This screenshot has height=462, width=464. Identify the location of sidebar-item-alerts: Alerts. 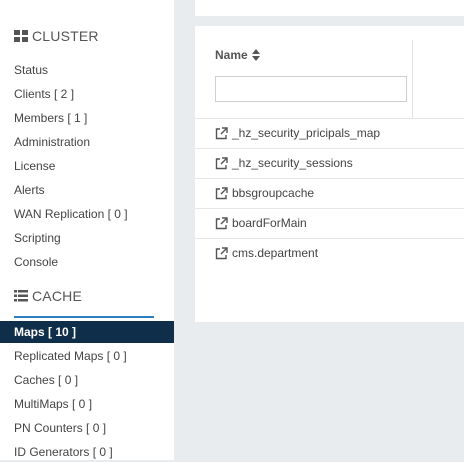
(29, 190).